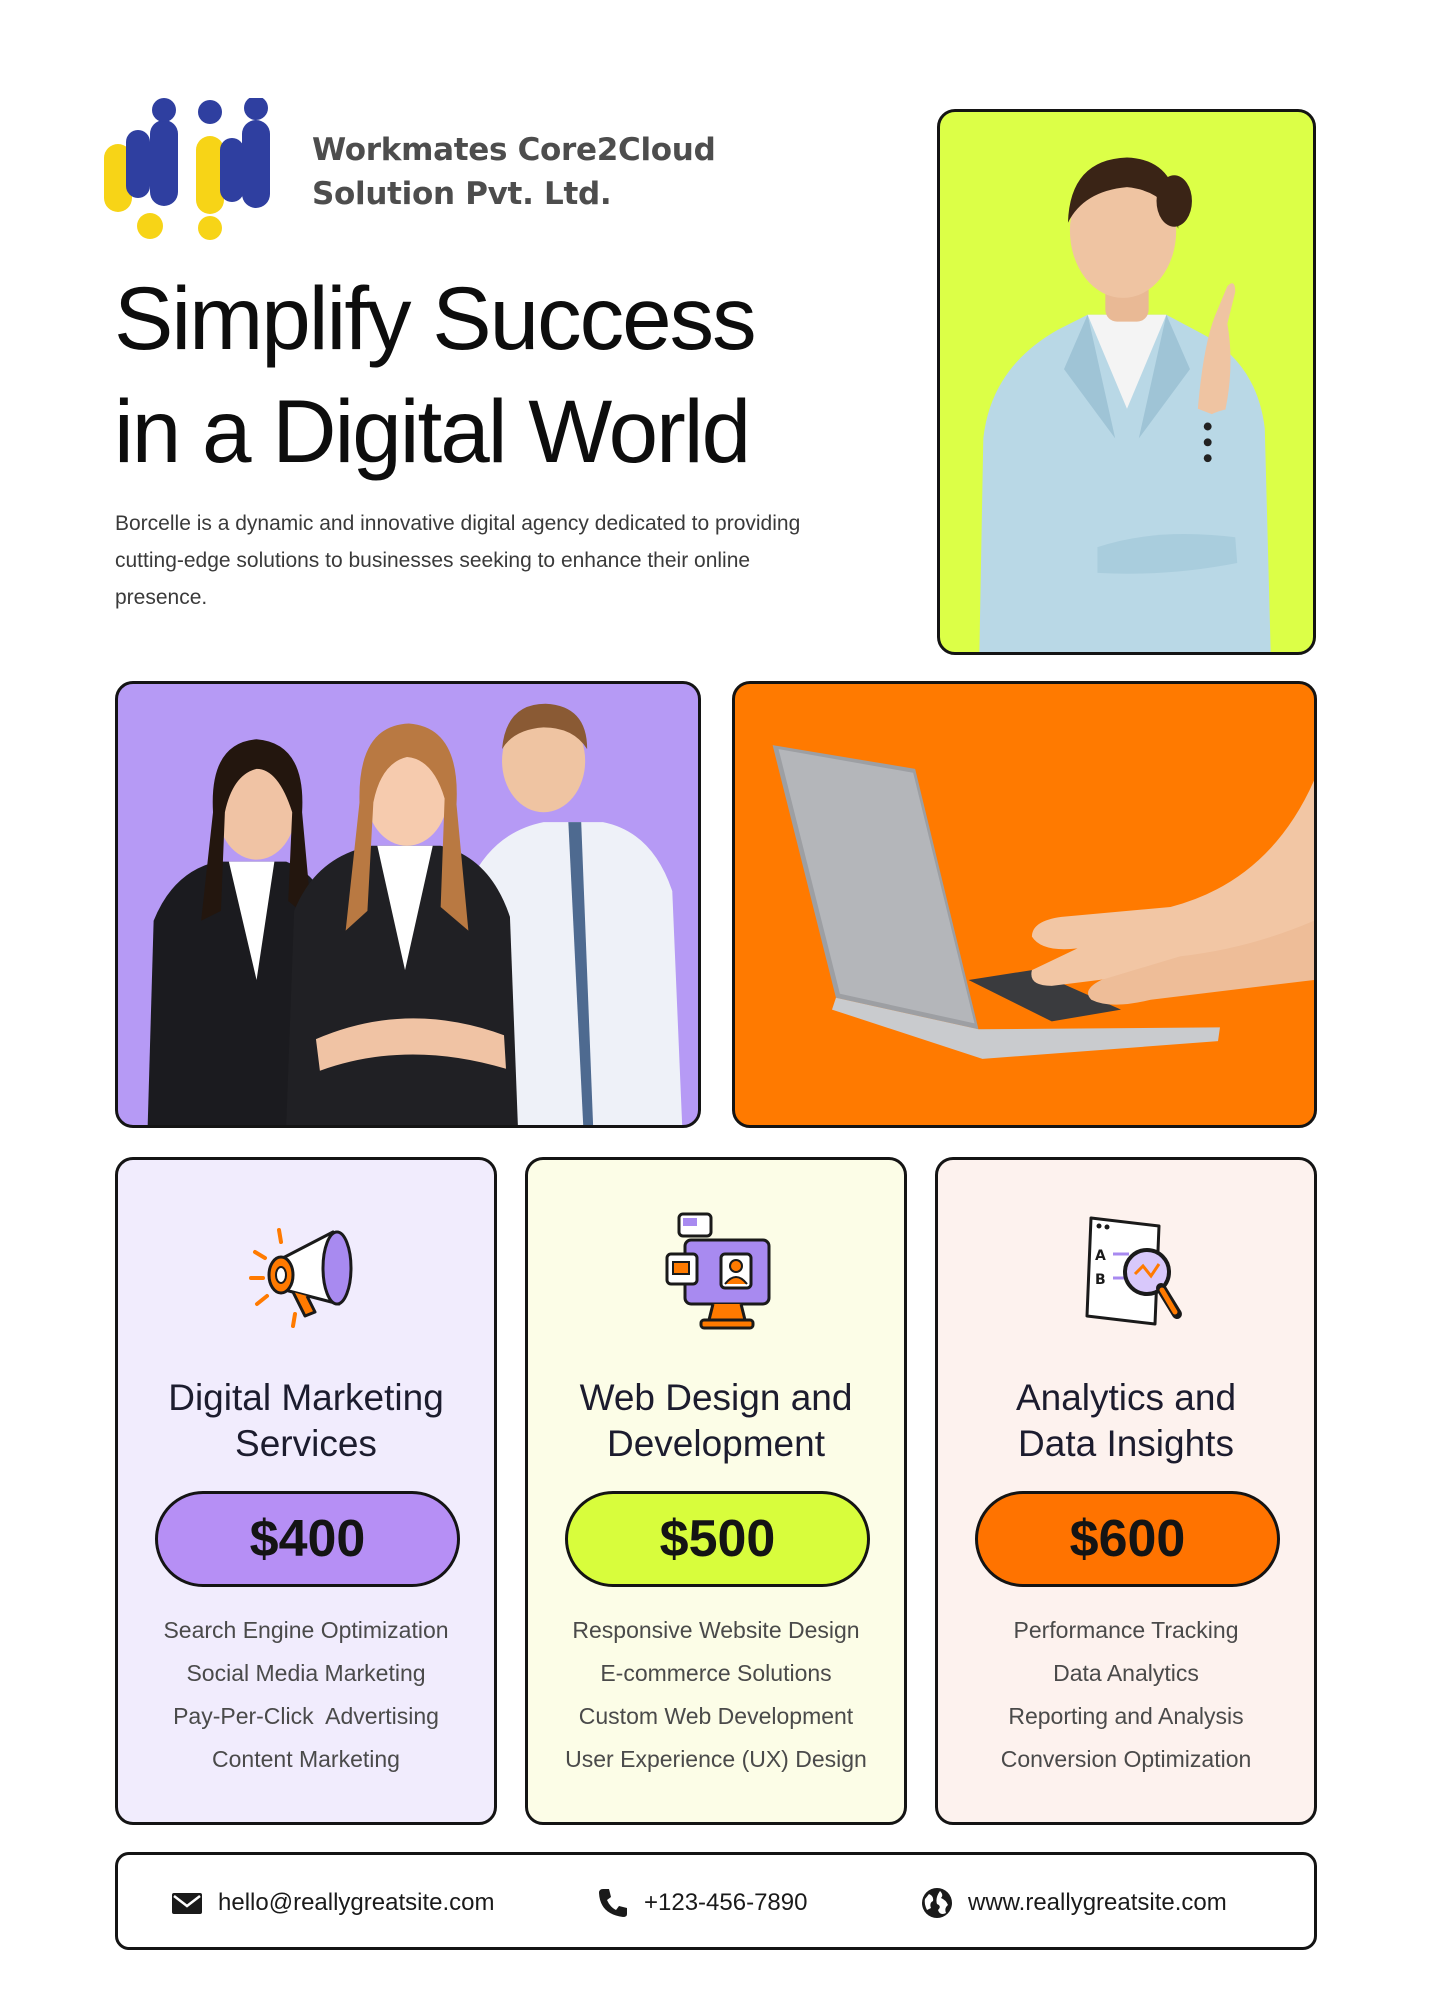  Describe the element at coordinates (356, 1903) in the screenshot. I see `email-text: hello@reallygreatsite.com` at that location.